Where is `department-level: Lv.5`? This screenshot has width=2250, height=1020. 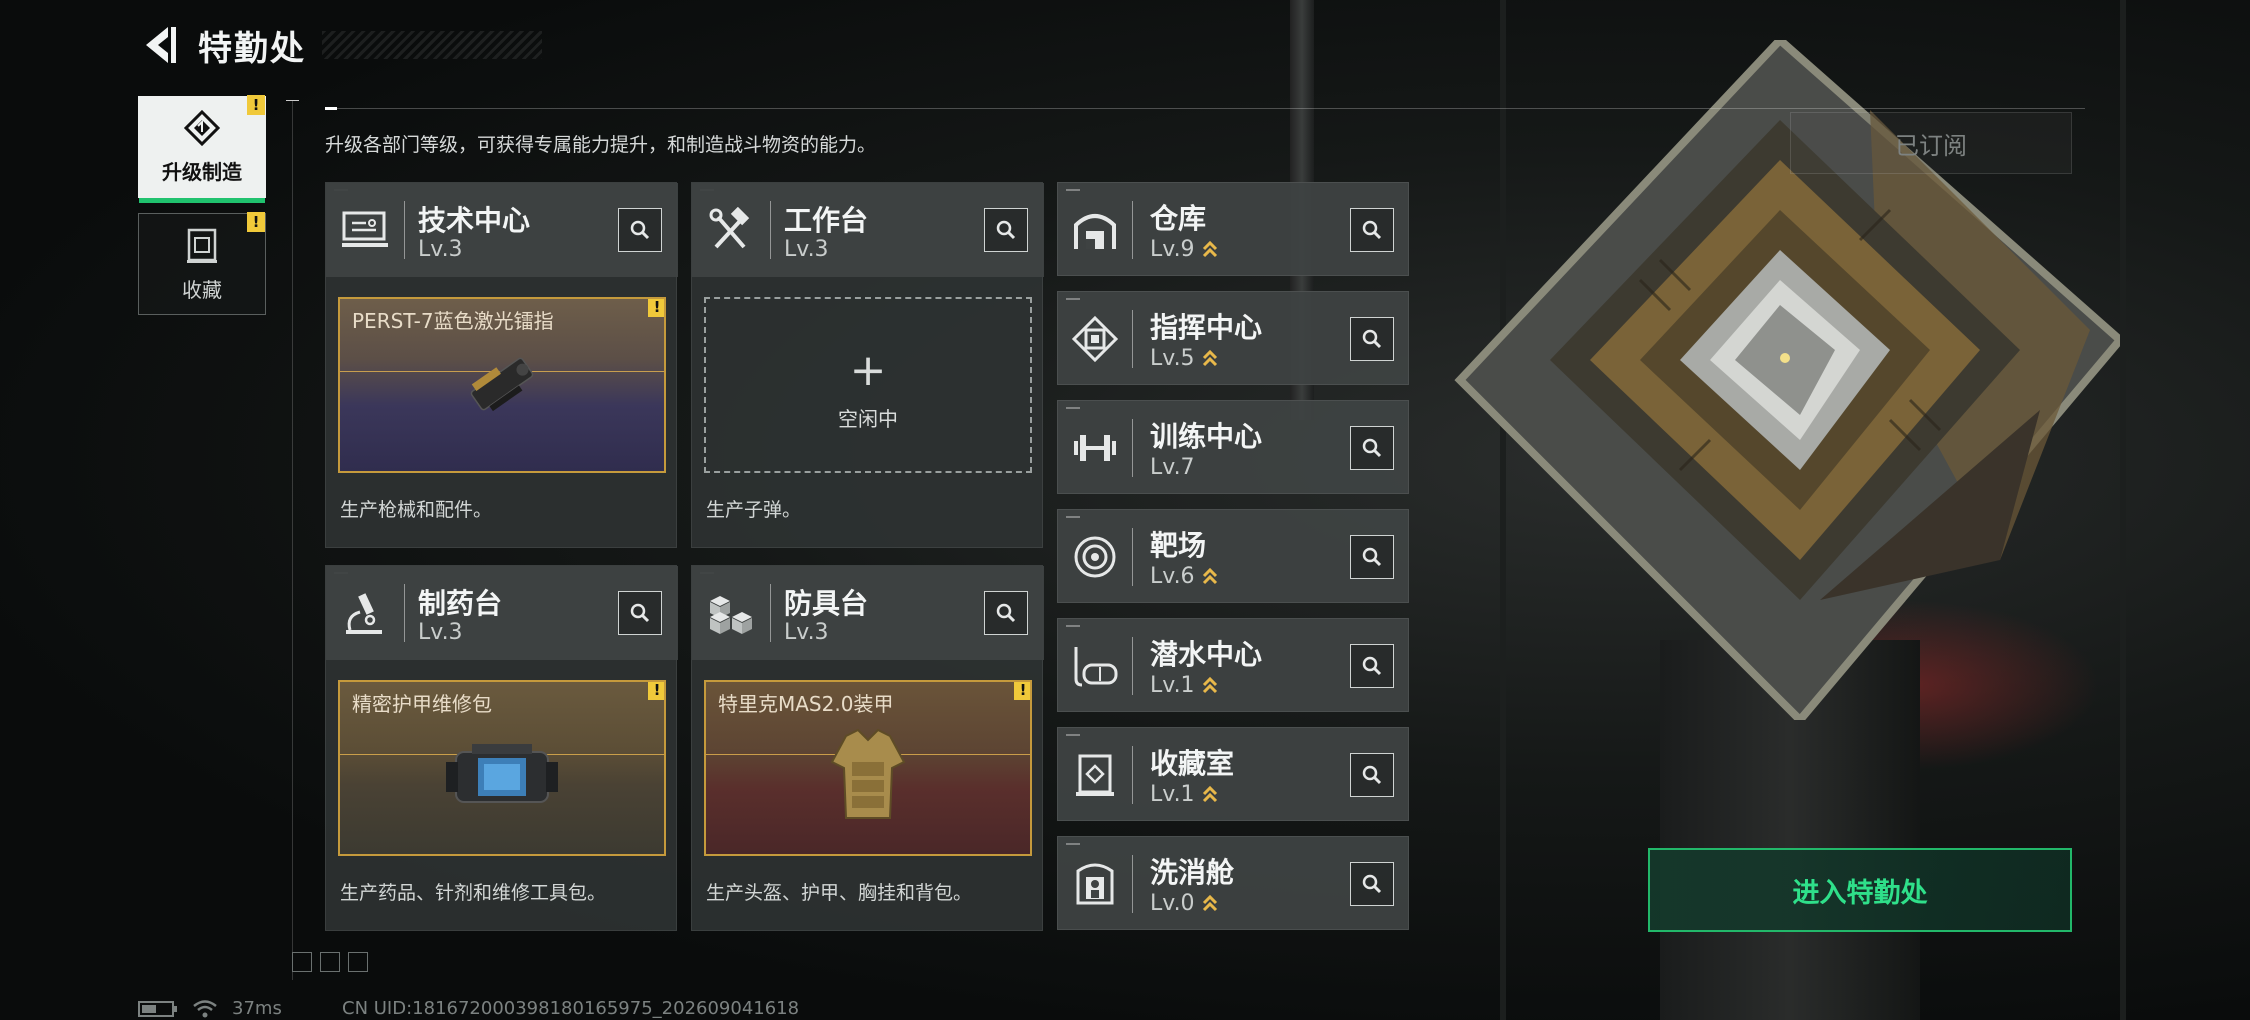 department-level: Lv.5 is located at coordinates (1172, 358).